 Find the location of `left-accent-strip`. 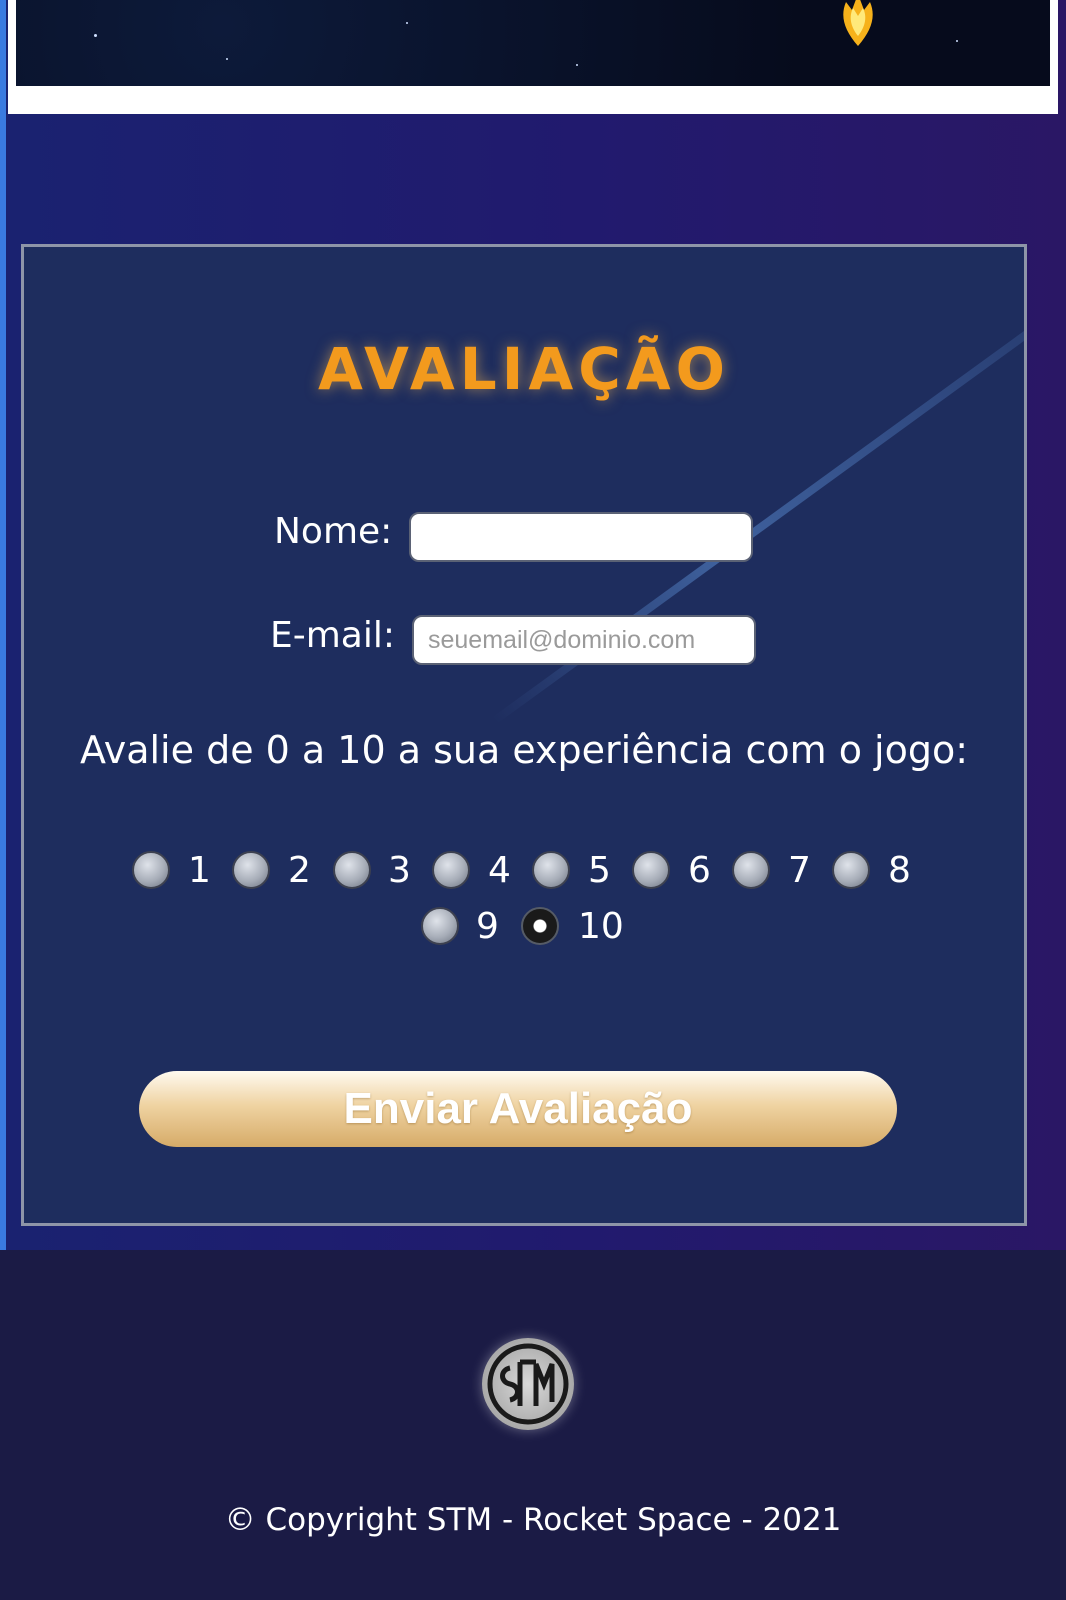

left-accent-strip is located at coordinates (3, 625).